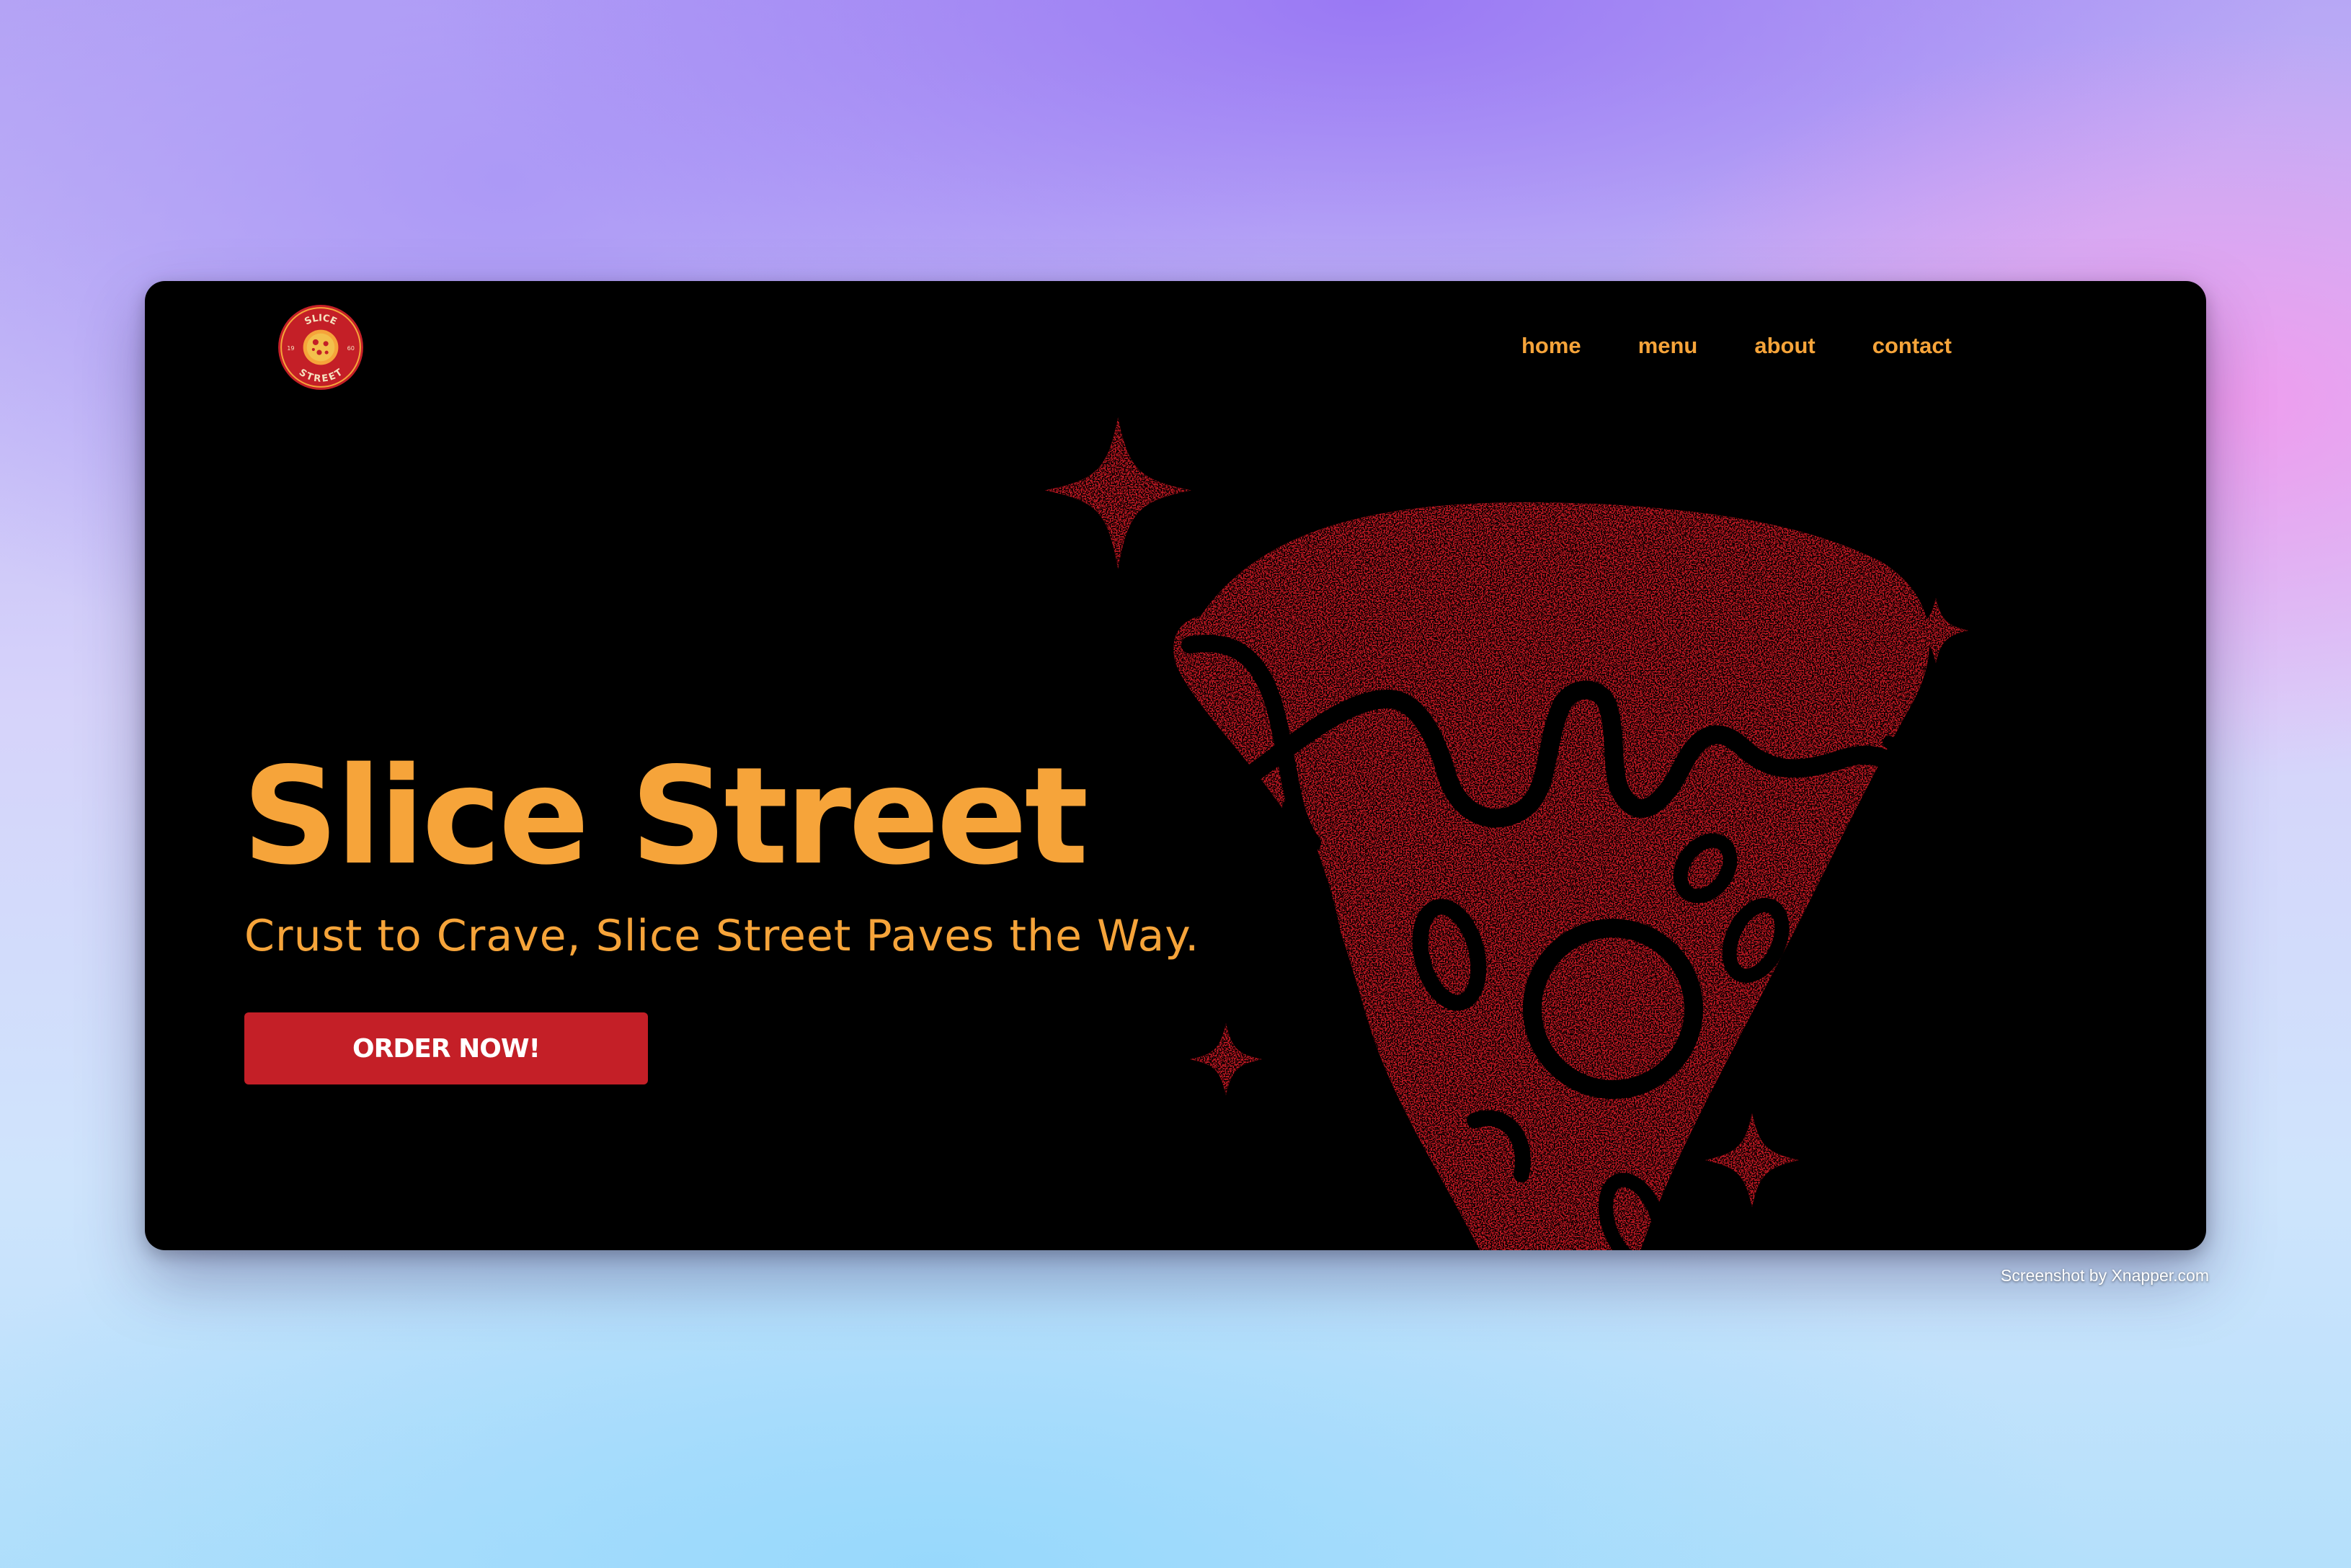  I want to click on nav-about-link: about, so click(1784, 345).